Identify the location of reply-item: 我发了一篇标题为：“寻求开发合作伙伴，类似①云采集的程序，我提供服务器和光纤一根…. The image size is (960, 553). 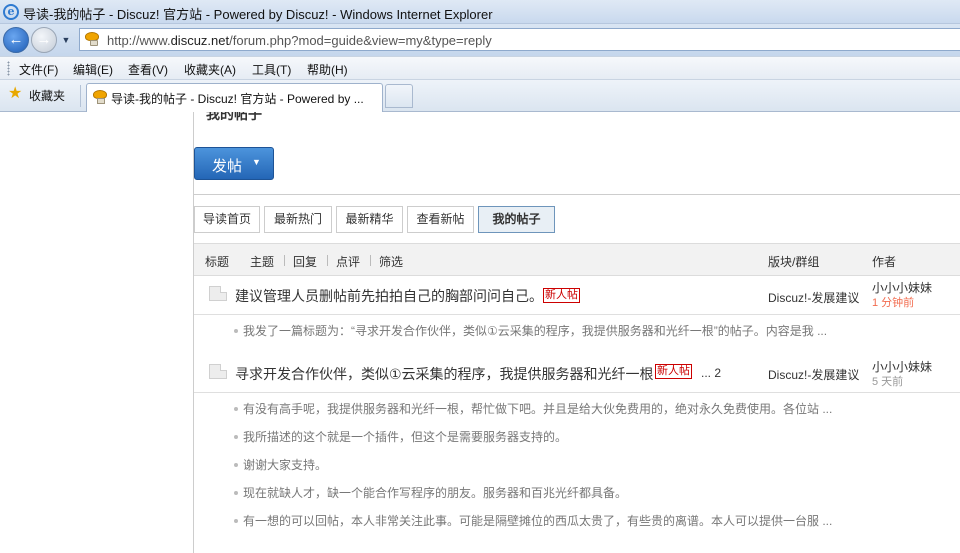
(530, 330).